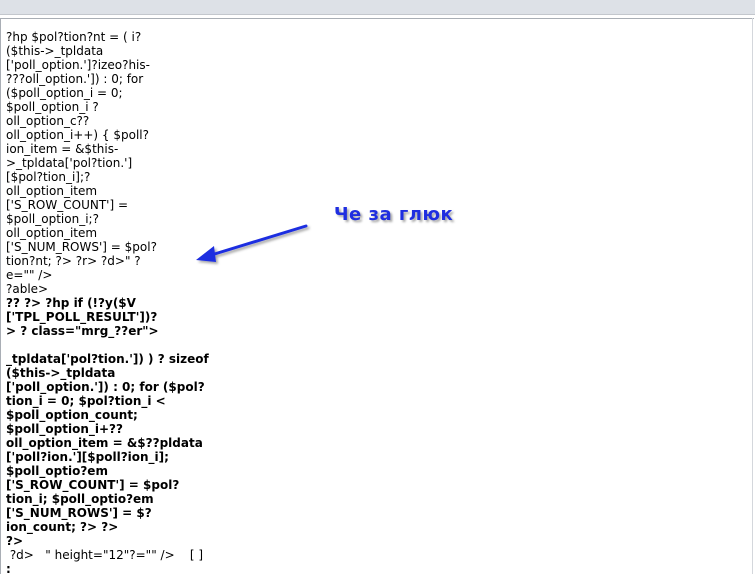  Describe the element at coordinates (82, 317) in the screenshot. I see `code-line: ['TPL_POLL_RESULT'])?` at that location.